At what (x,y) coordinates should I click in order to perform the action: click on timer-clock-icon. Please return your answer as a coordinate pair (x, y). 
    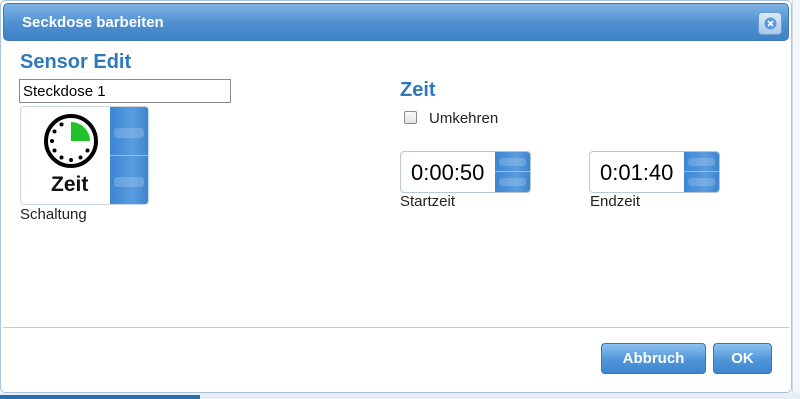
    Looking at the image, I should click on (71, 141).